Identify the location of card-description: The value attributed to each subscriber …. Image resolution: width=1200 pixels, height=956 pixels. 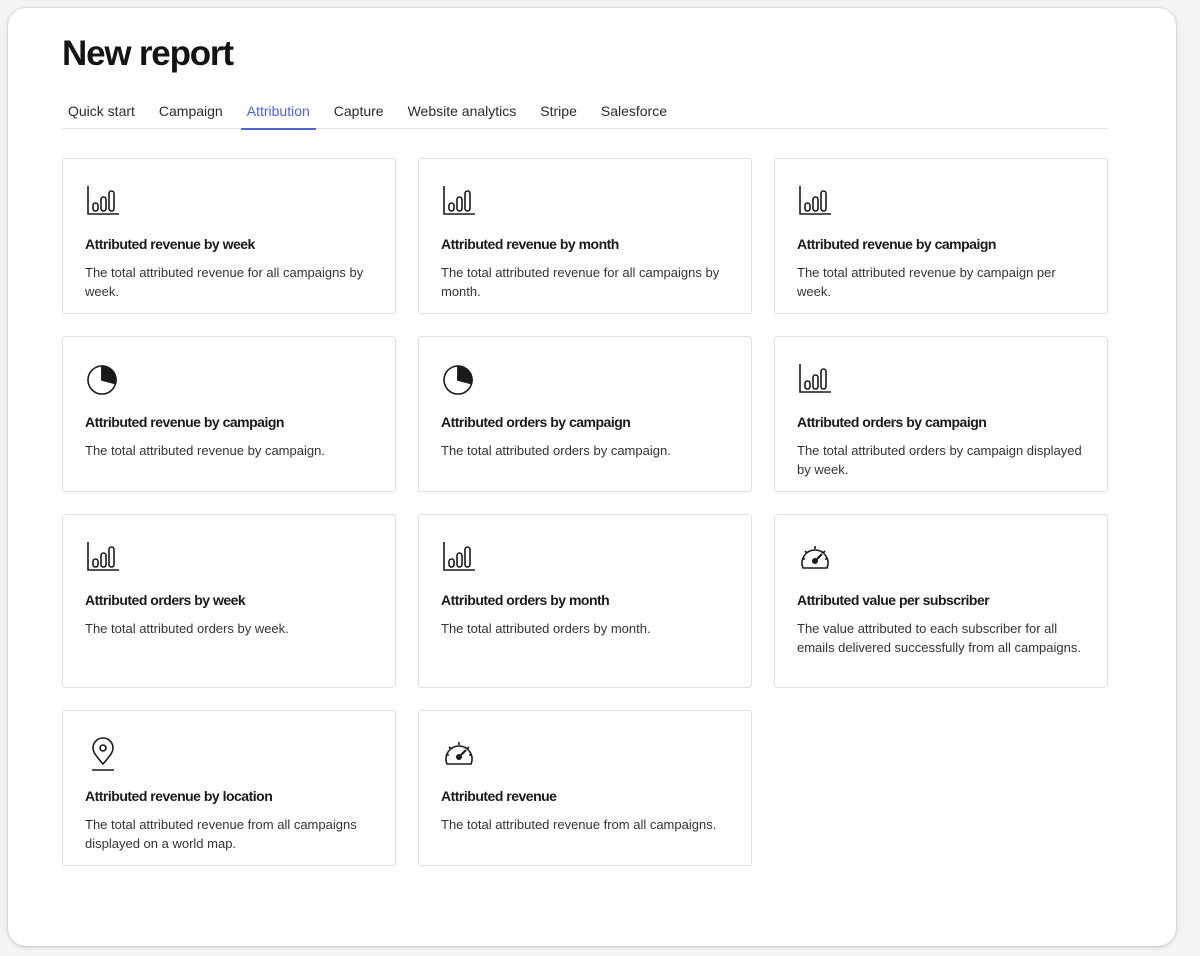
(939, 638).